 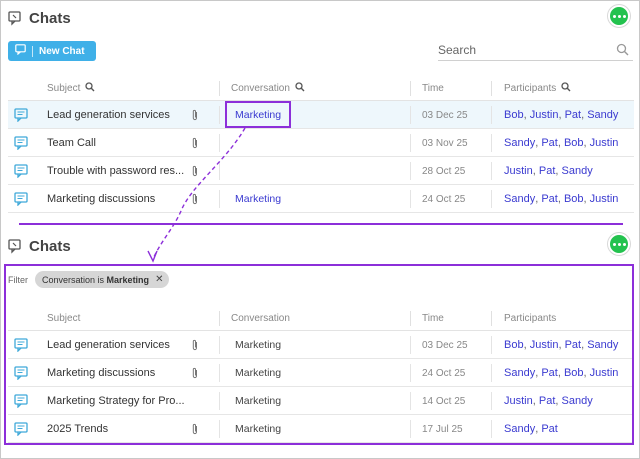 I want to click on filter-label: Filter, so click(x=18, y=279).